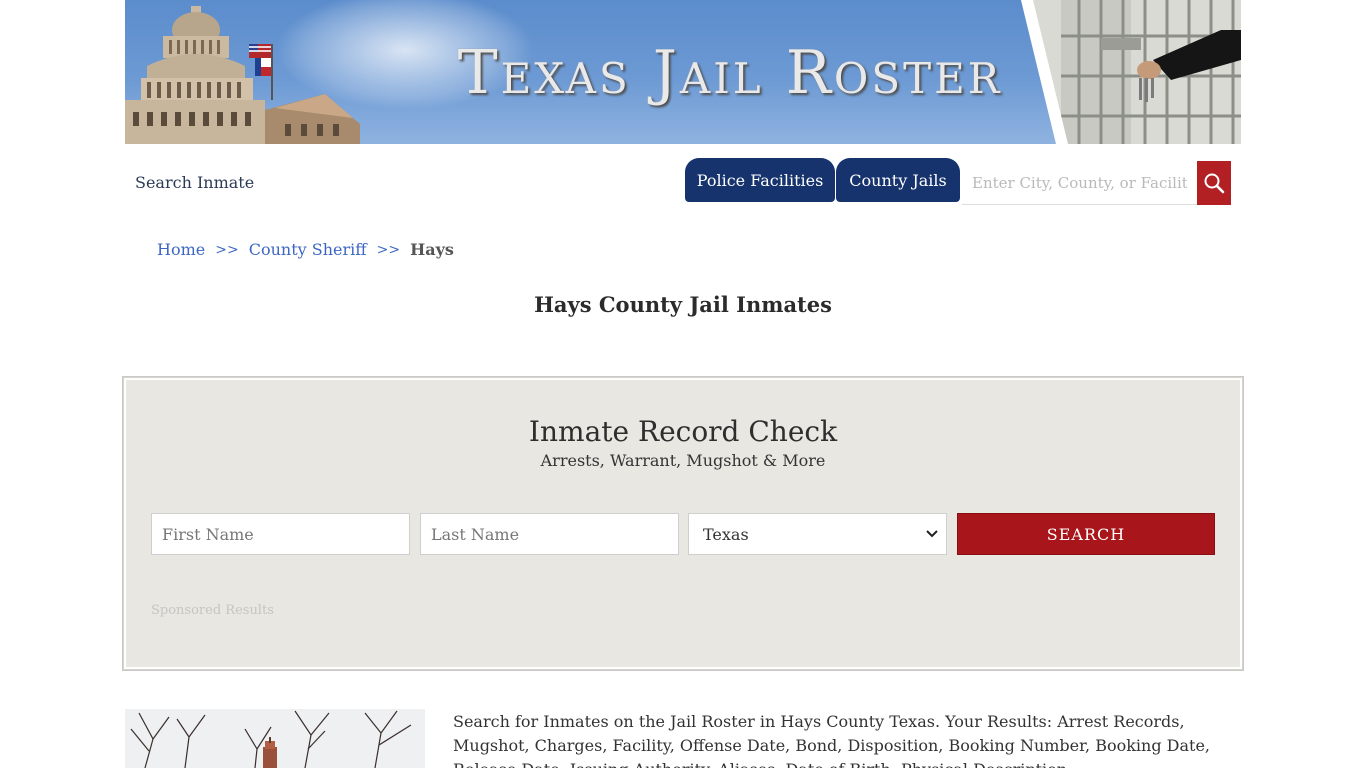 Image resolution: width=1366 pixels, height=768 pixels. I want to click on county-building-image, so click(275, 738).